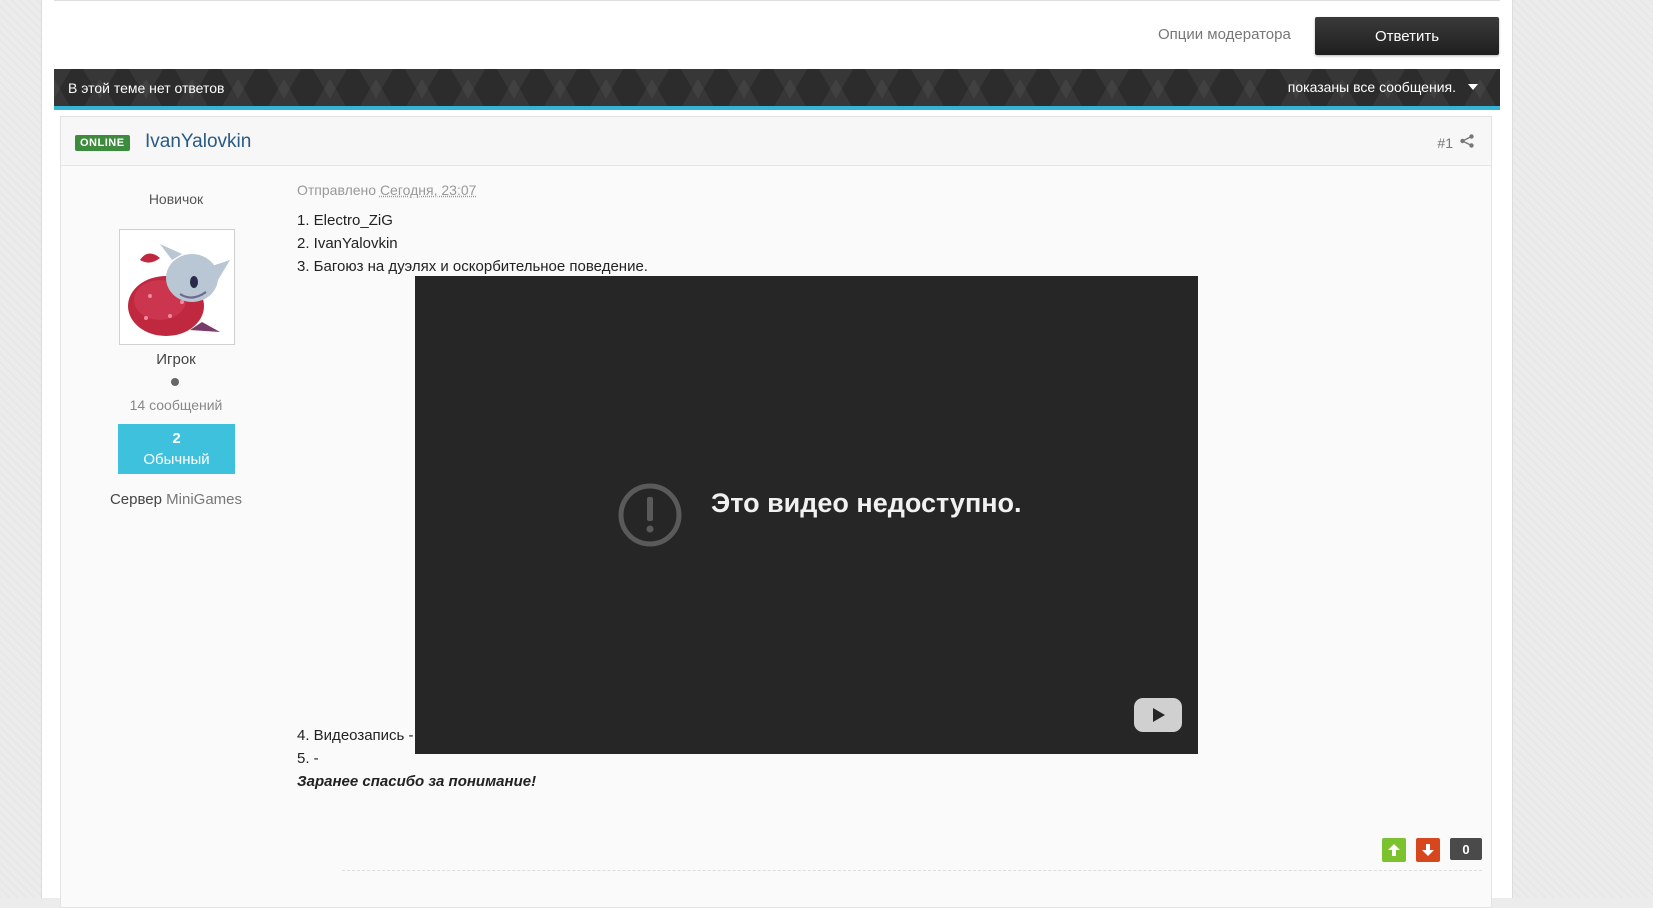 This screenshot has height=908, width=1653. What do you see at coordinates (417, 781) in the screenshot?
I see `post-thanks: Заранее спасибо за понимание!` at bounding box center [417, 781].